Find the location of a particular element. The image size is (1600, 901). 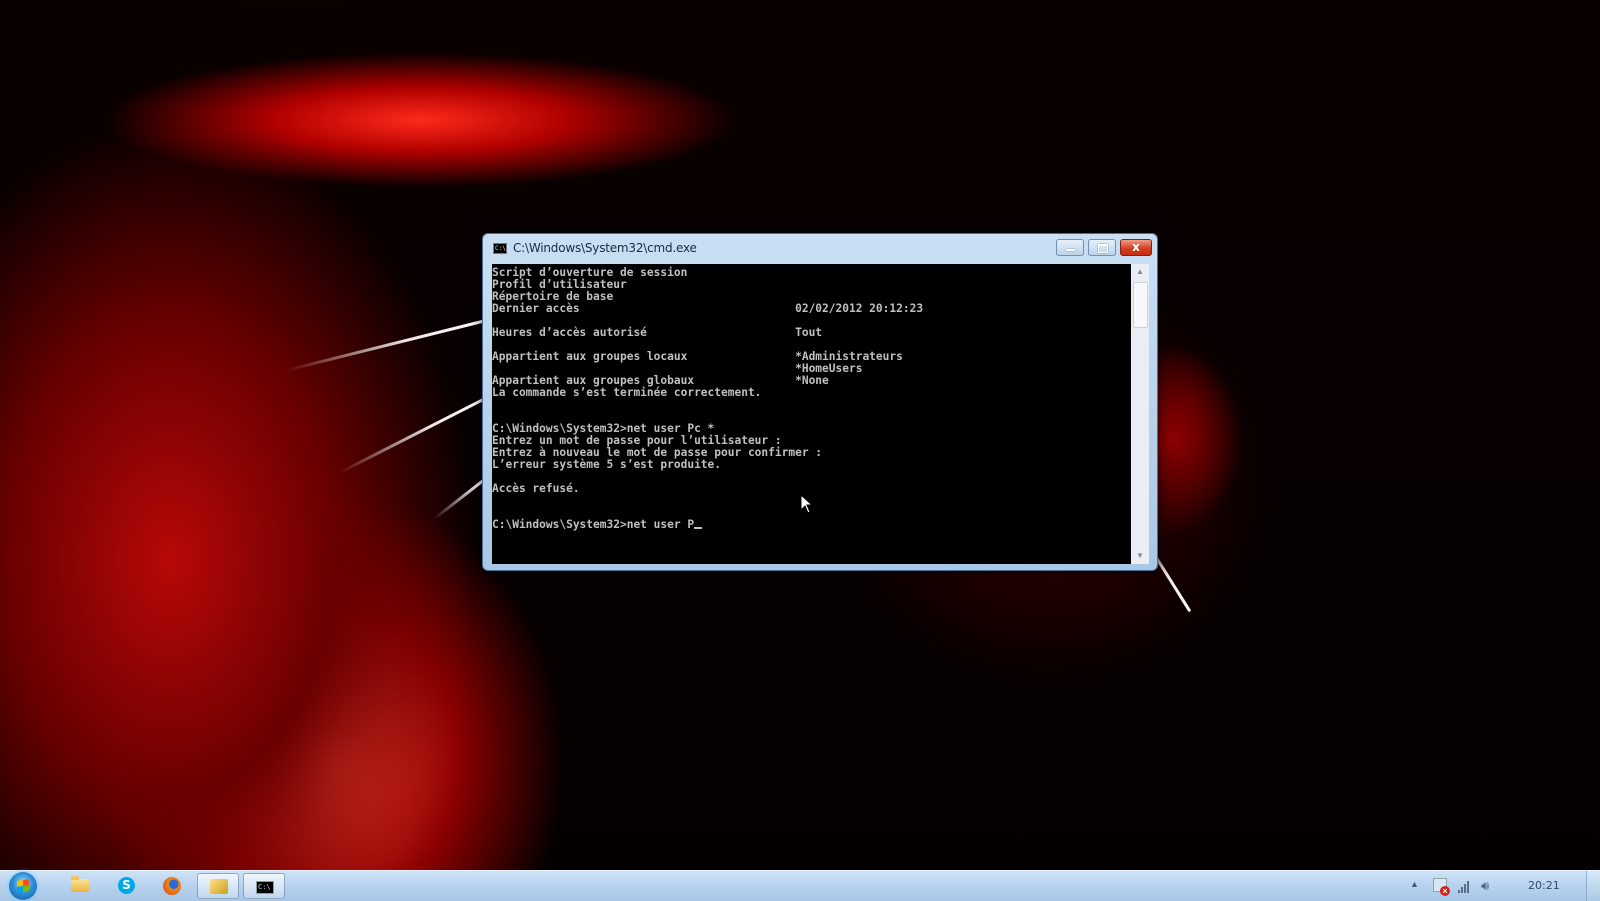

firefox-icon is located at coordinates (172, 886).